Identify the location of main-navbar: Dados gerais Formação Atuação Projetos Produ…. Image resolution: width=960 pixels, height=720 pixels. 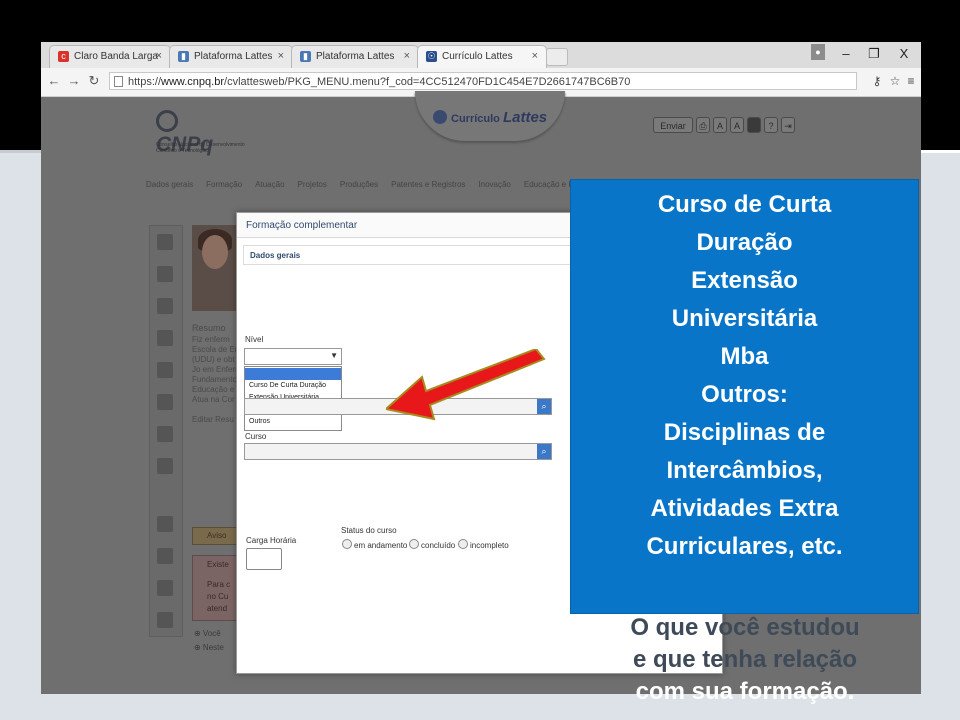
(381, 189).